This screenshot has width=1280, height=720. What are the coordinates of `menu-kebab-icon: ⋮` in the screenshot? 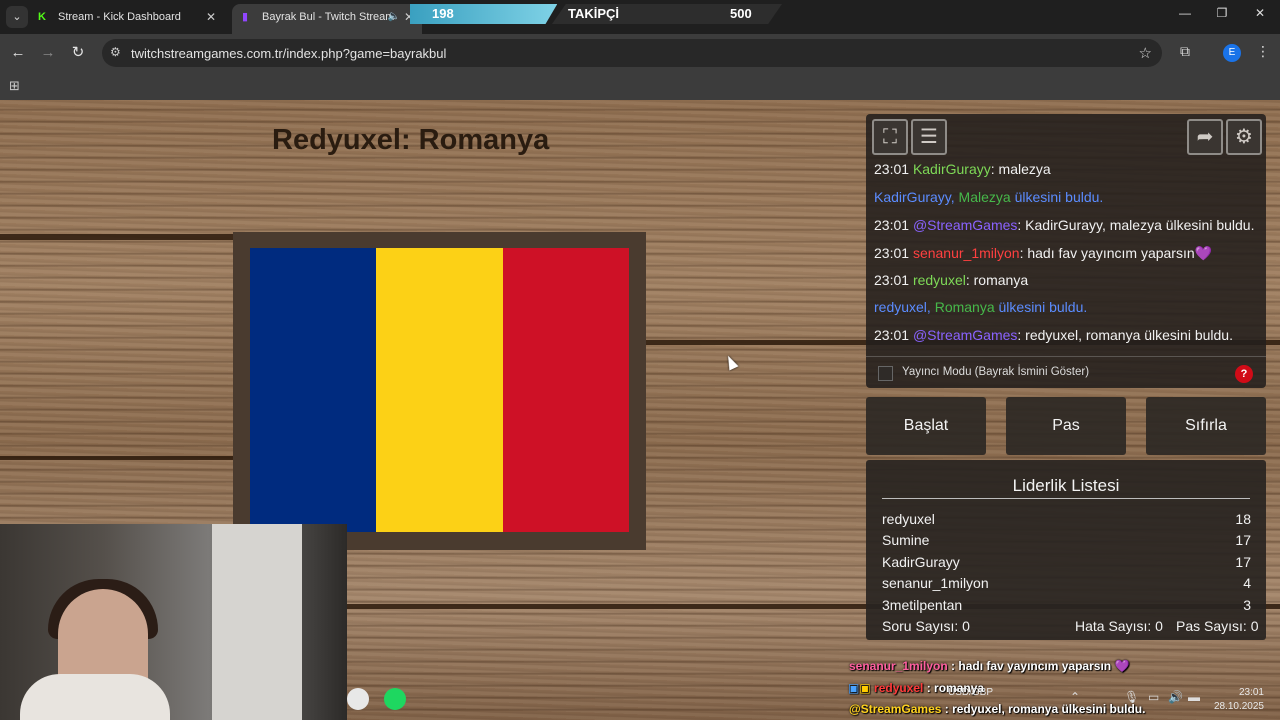 It's located at (1263, 51).